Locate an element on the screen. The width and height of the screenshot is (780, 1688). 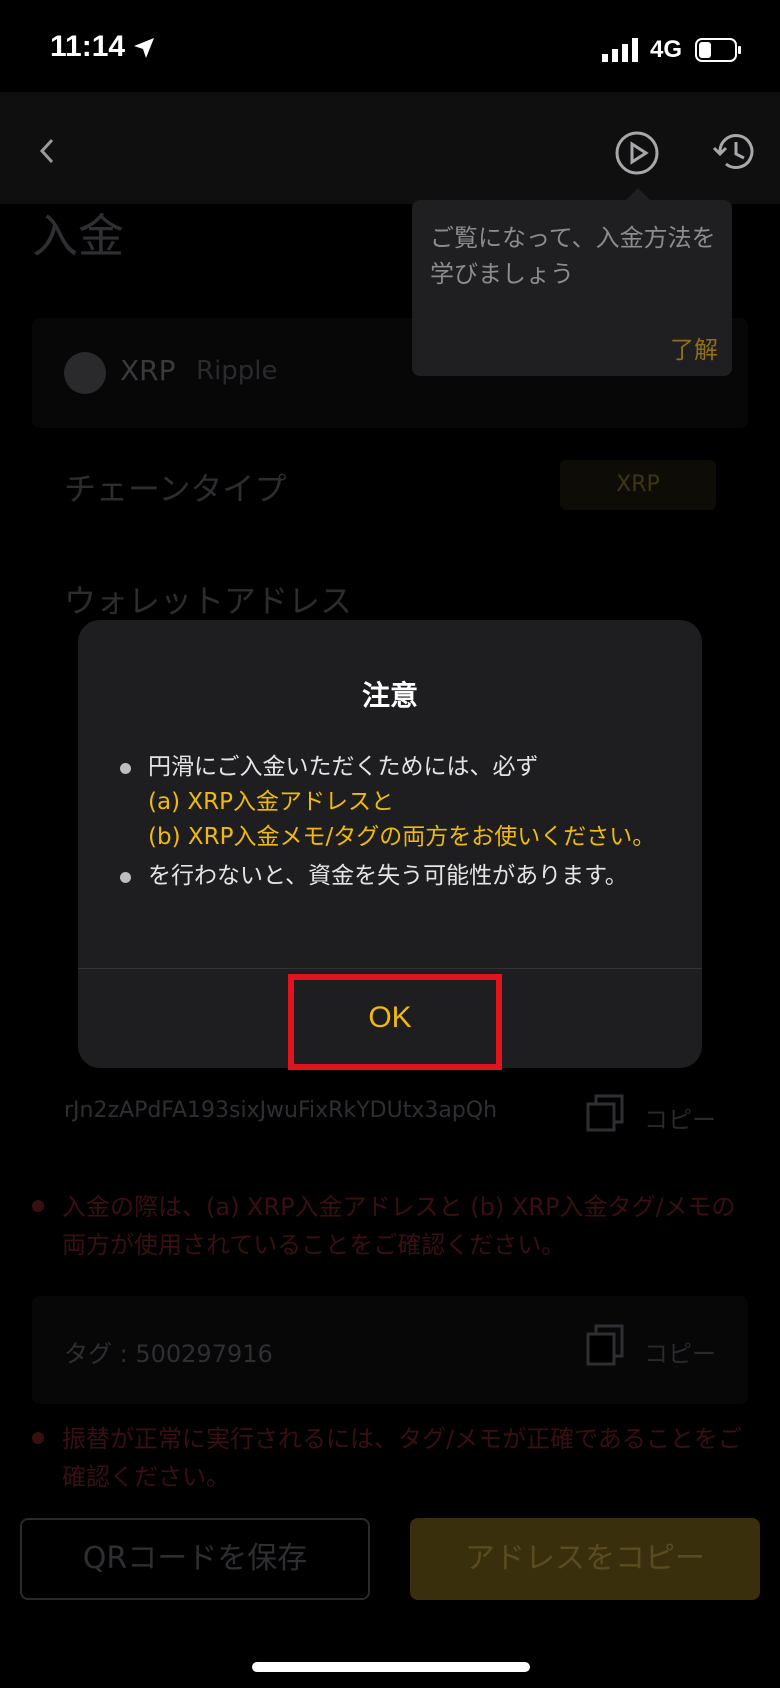
copy-address-label: コピー is located at coordinates (680, 1117).